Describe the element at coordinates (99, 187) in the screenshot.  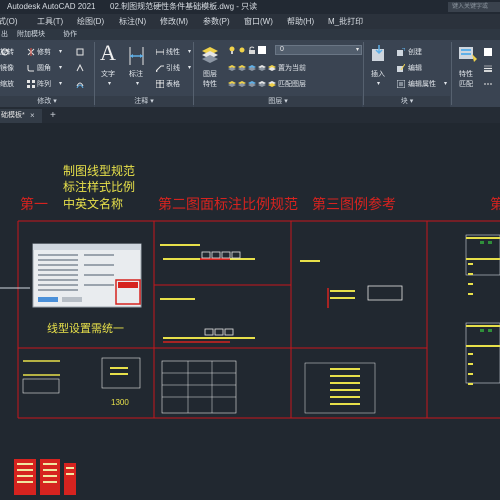
I see `section1-note-dim-style: 标注样式比例` at that location.